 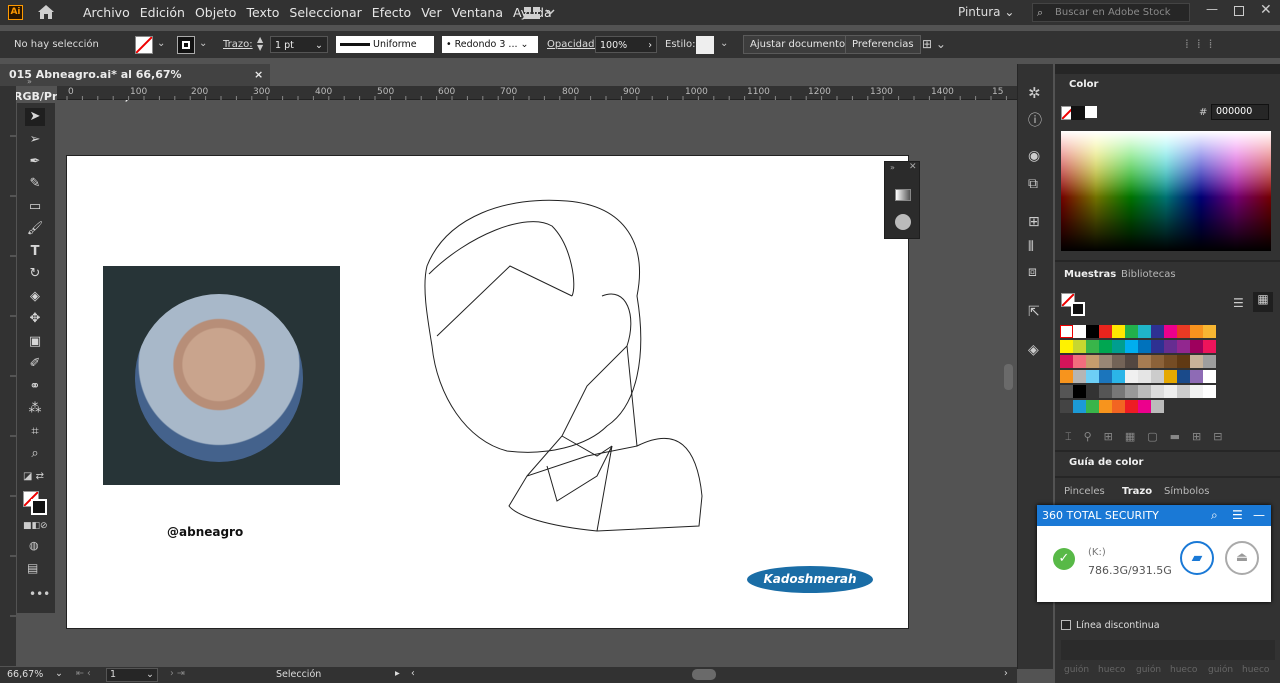 I want to click on appearance-icon: ◉, so click(x=1034, y=156).